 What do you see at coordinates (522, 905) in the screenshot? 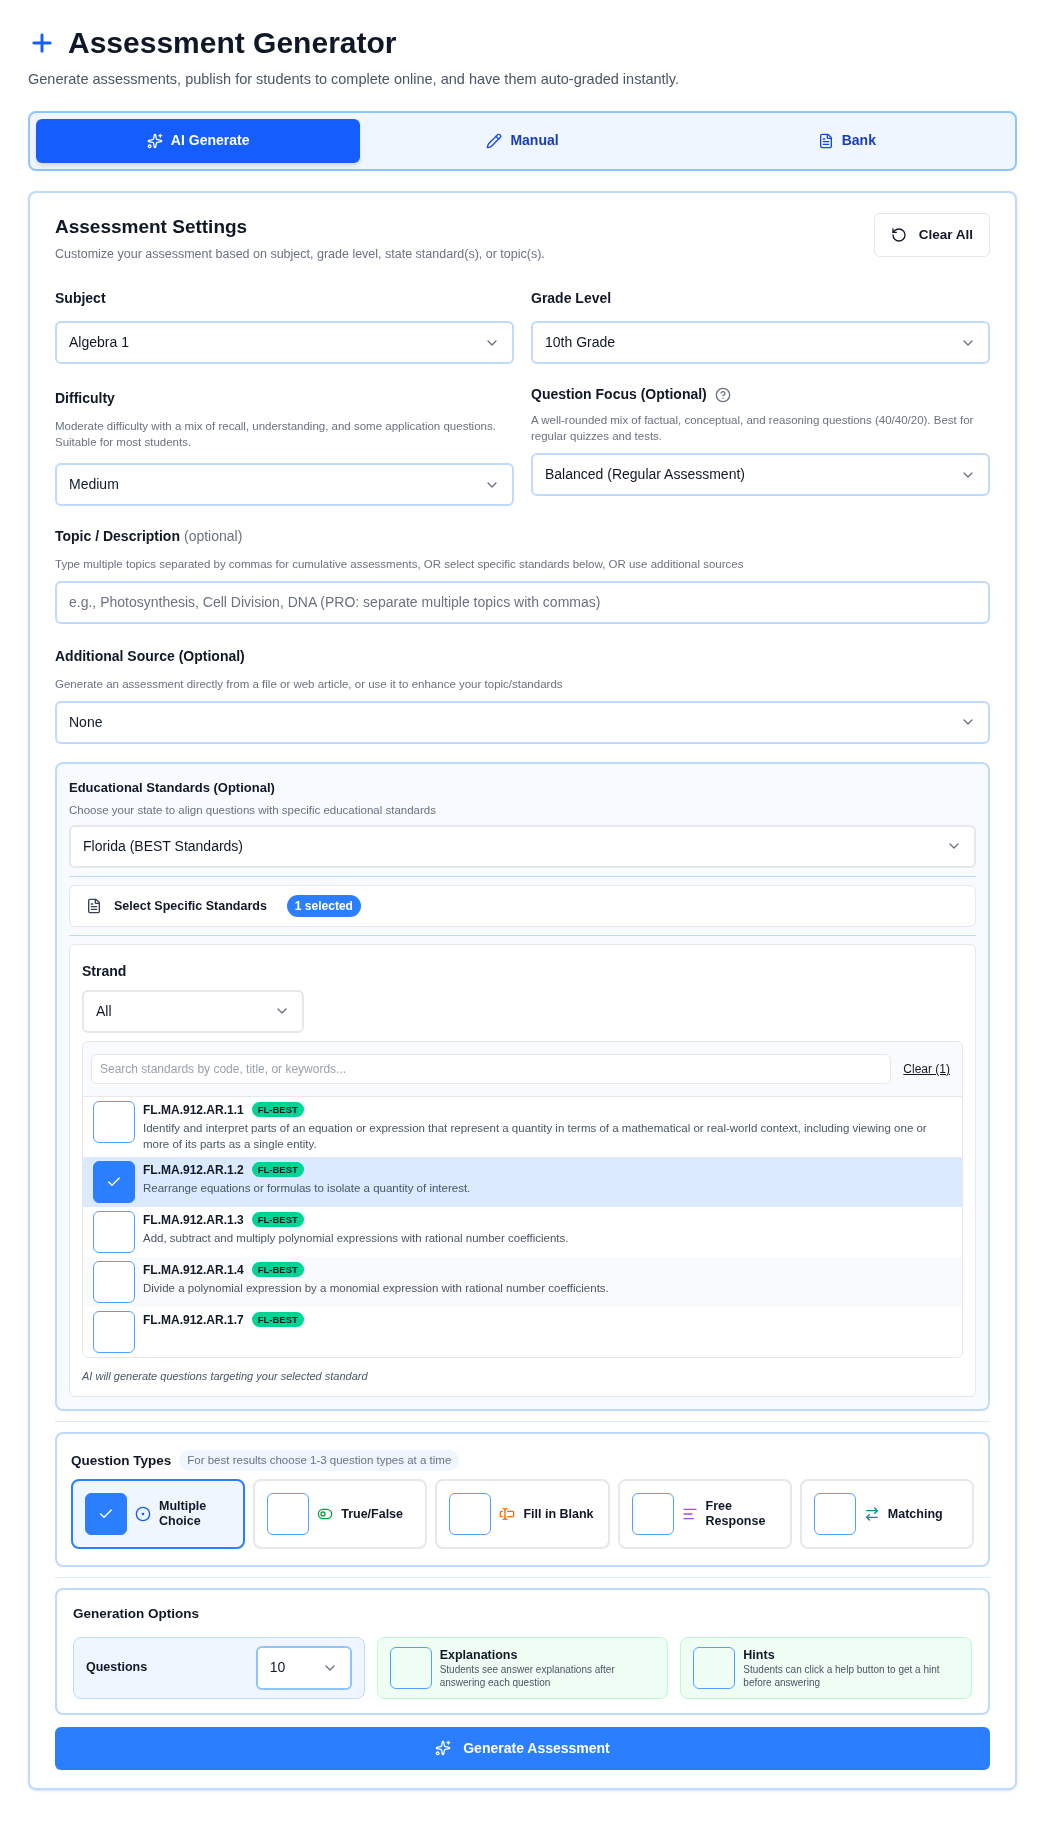
I see `standards-toggle: Select Specific Standards 1 selected` at bounding box center [522, 905].